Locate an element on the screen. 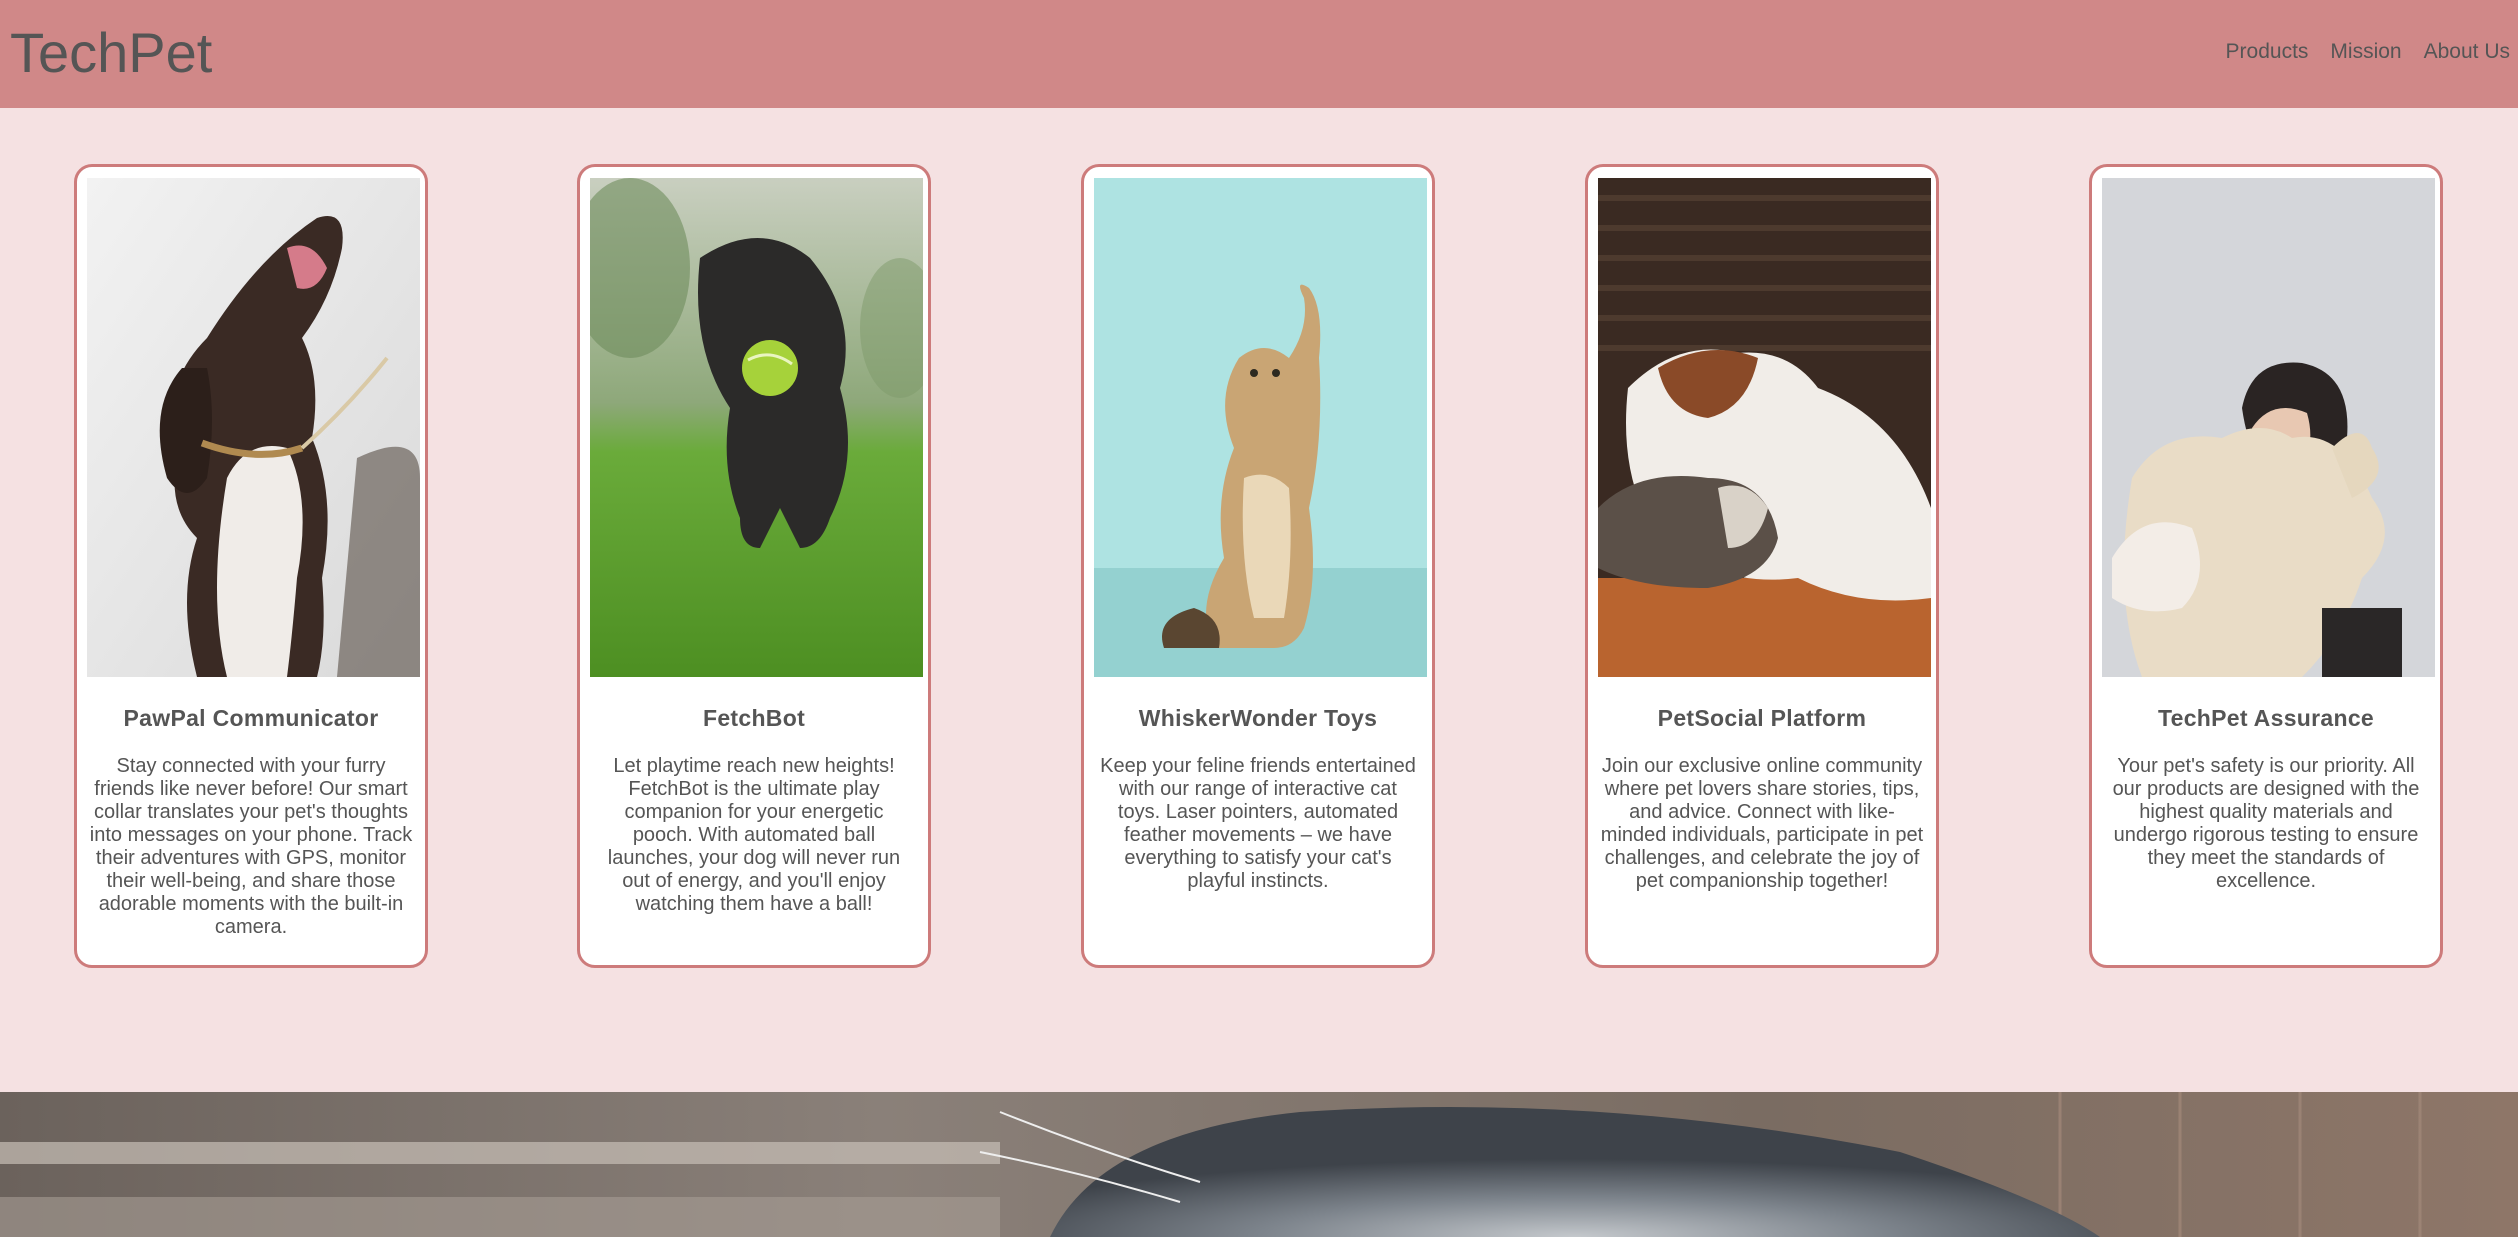 The width and height of the screenshot is (2518, 1237). card-title: PetSocial Platform is located at coordinates (1762, 718).